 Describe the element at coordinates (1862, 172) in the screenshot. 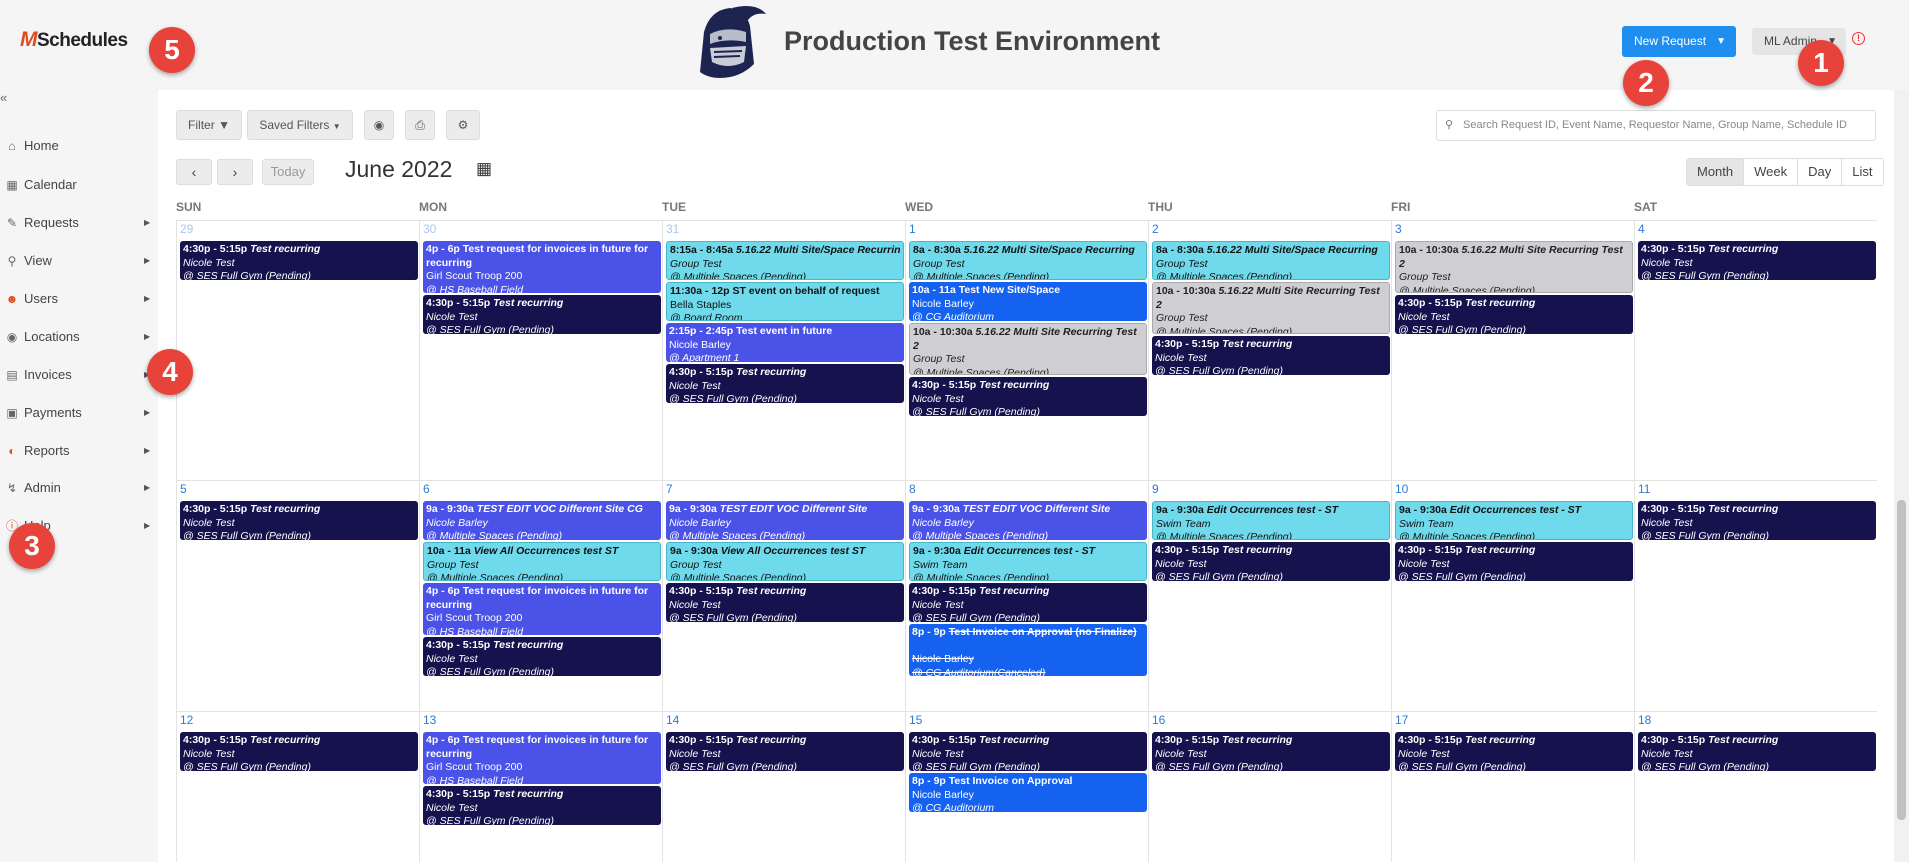

I see `view-list-button: List` at that location.